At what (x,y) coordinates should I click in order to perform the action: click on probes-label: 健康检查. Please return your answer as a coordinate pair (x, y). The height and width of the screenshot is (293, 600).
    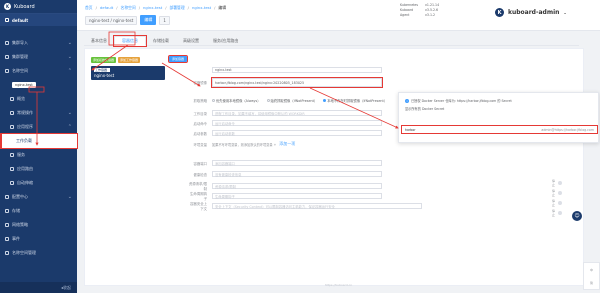
    Looking at the image, I should click on (200, 174).